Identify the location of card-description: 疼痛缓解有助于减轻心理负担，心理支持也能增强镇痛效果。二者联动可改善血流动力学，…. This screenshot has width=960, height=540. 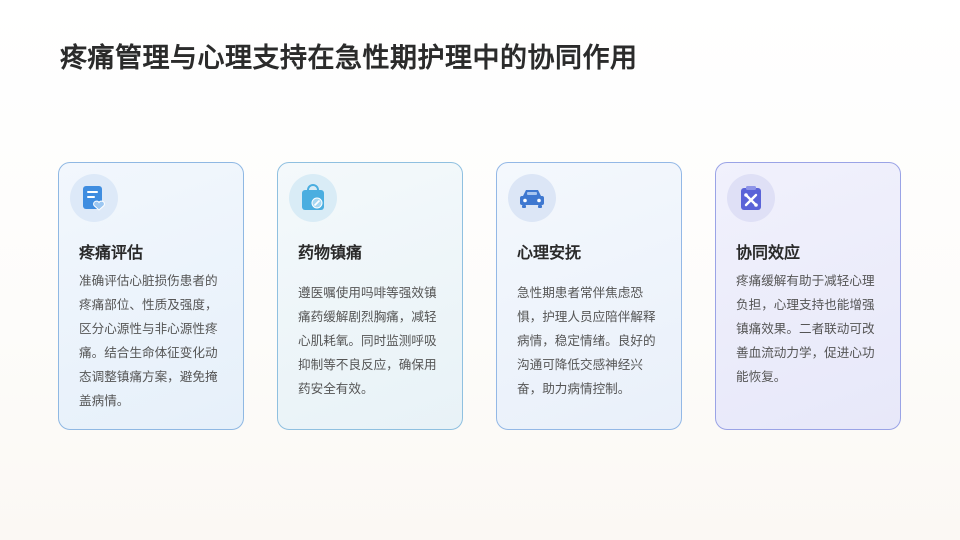
(805, 328).